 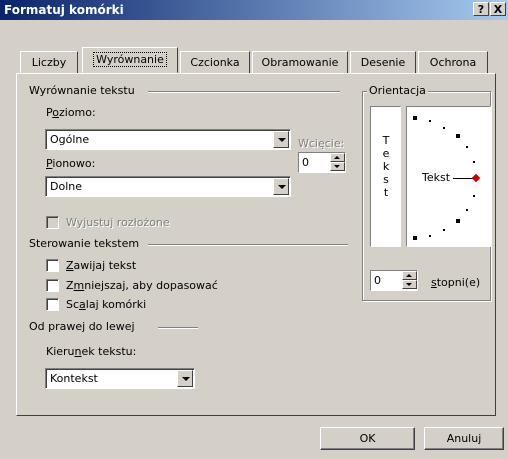 What do you see at coordinates (386, 166) in the screenshot?
I see `vertical-text: T e k s t` at bounding box center [386, 166].